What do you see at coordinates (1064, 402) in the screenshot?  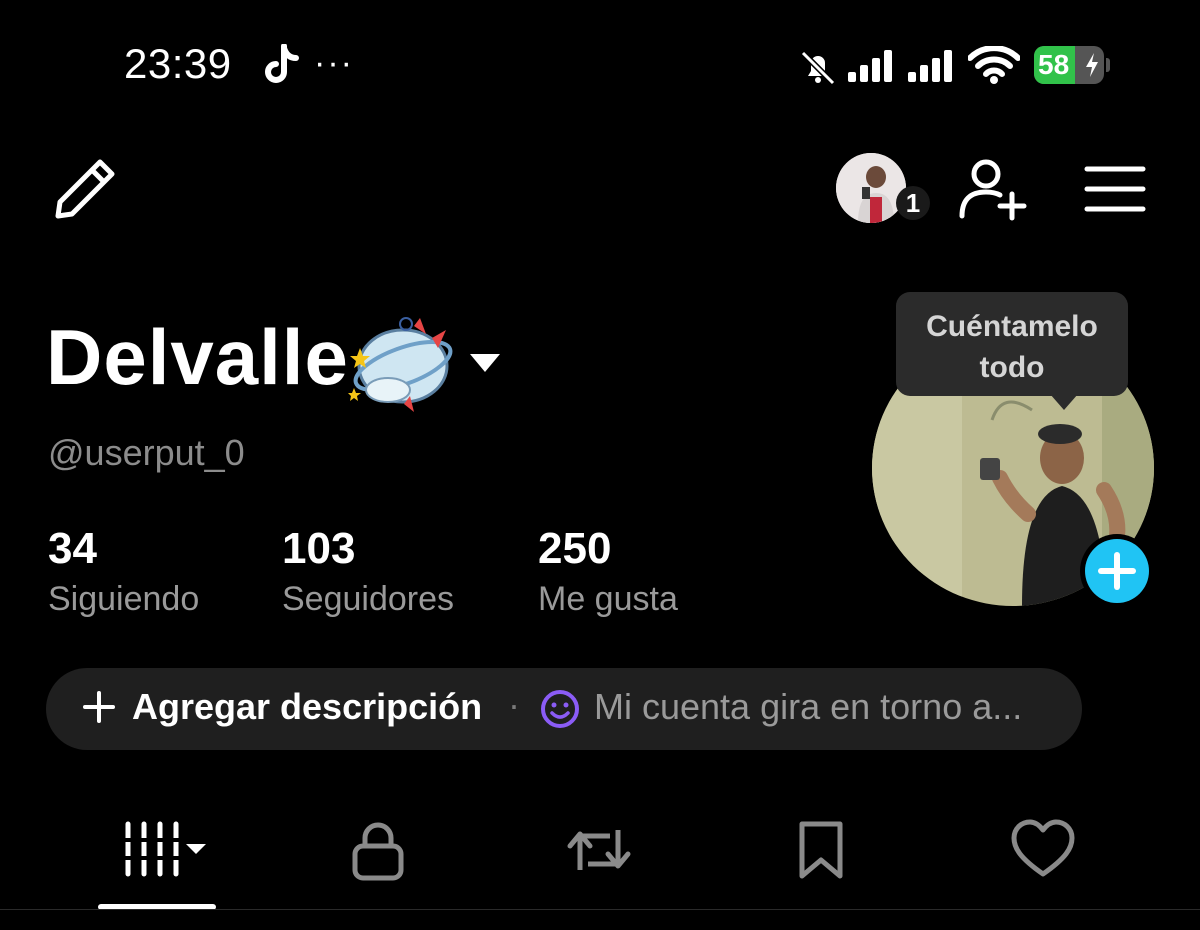 I see `tooltip-tail` at bounding box center [1064, 402].